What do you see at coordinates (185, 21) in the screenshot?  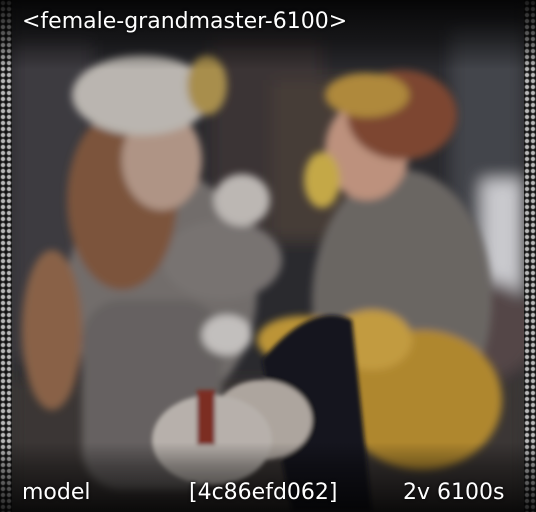 I see `image-title: <female-grandmaster-6100>` at bounding box center [185, 21].